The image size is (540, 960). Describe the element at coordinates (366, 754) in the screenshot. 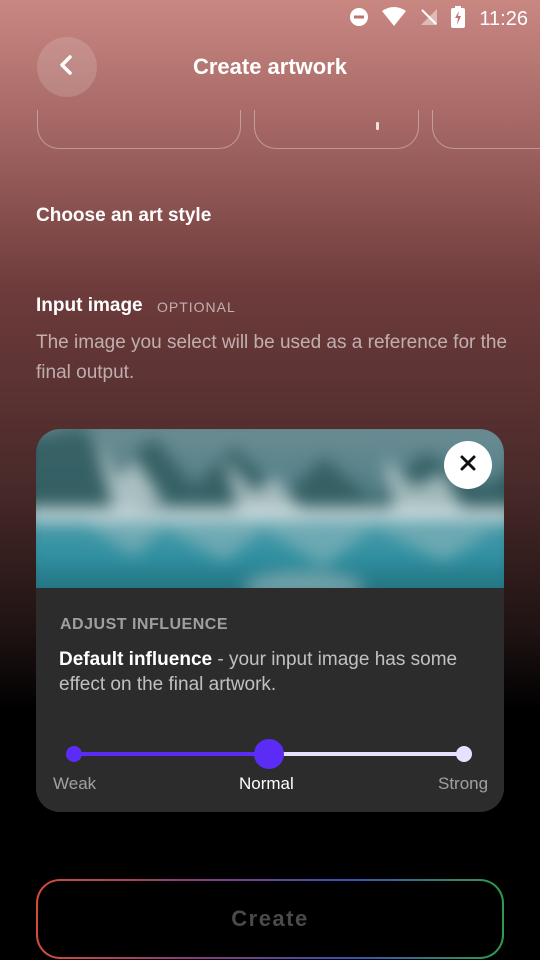

I see `slider-track-empty` at that location.